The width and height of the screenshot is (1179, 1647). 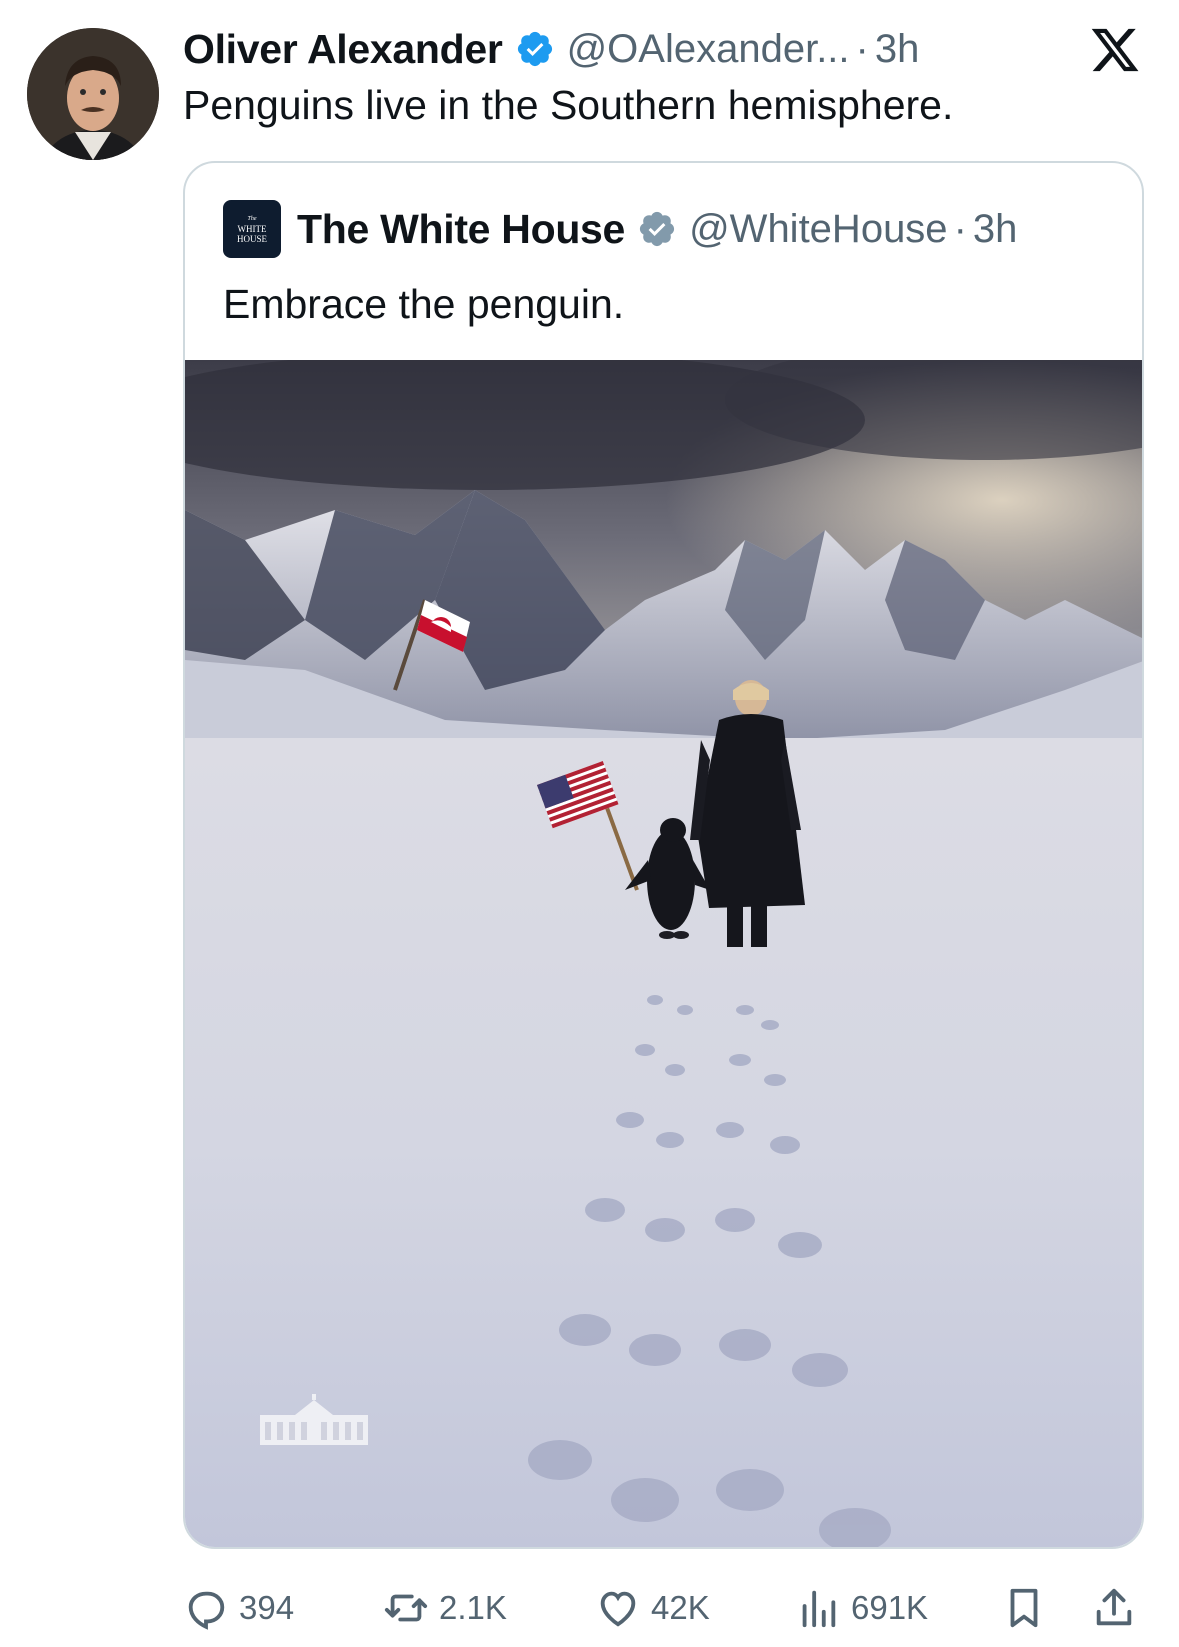 What do you see at coordinates (252, 229) in the screenshot?
I see `quoted-author-avatar: The WHITE HOUSE` at bounding box center [252, 229].